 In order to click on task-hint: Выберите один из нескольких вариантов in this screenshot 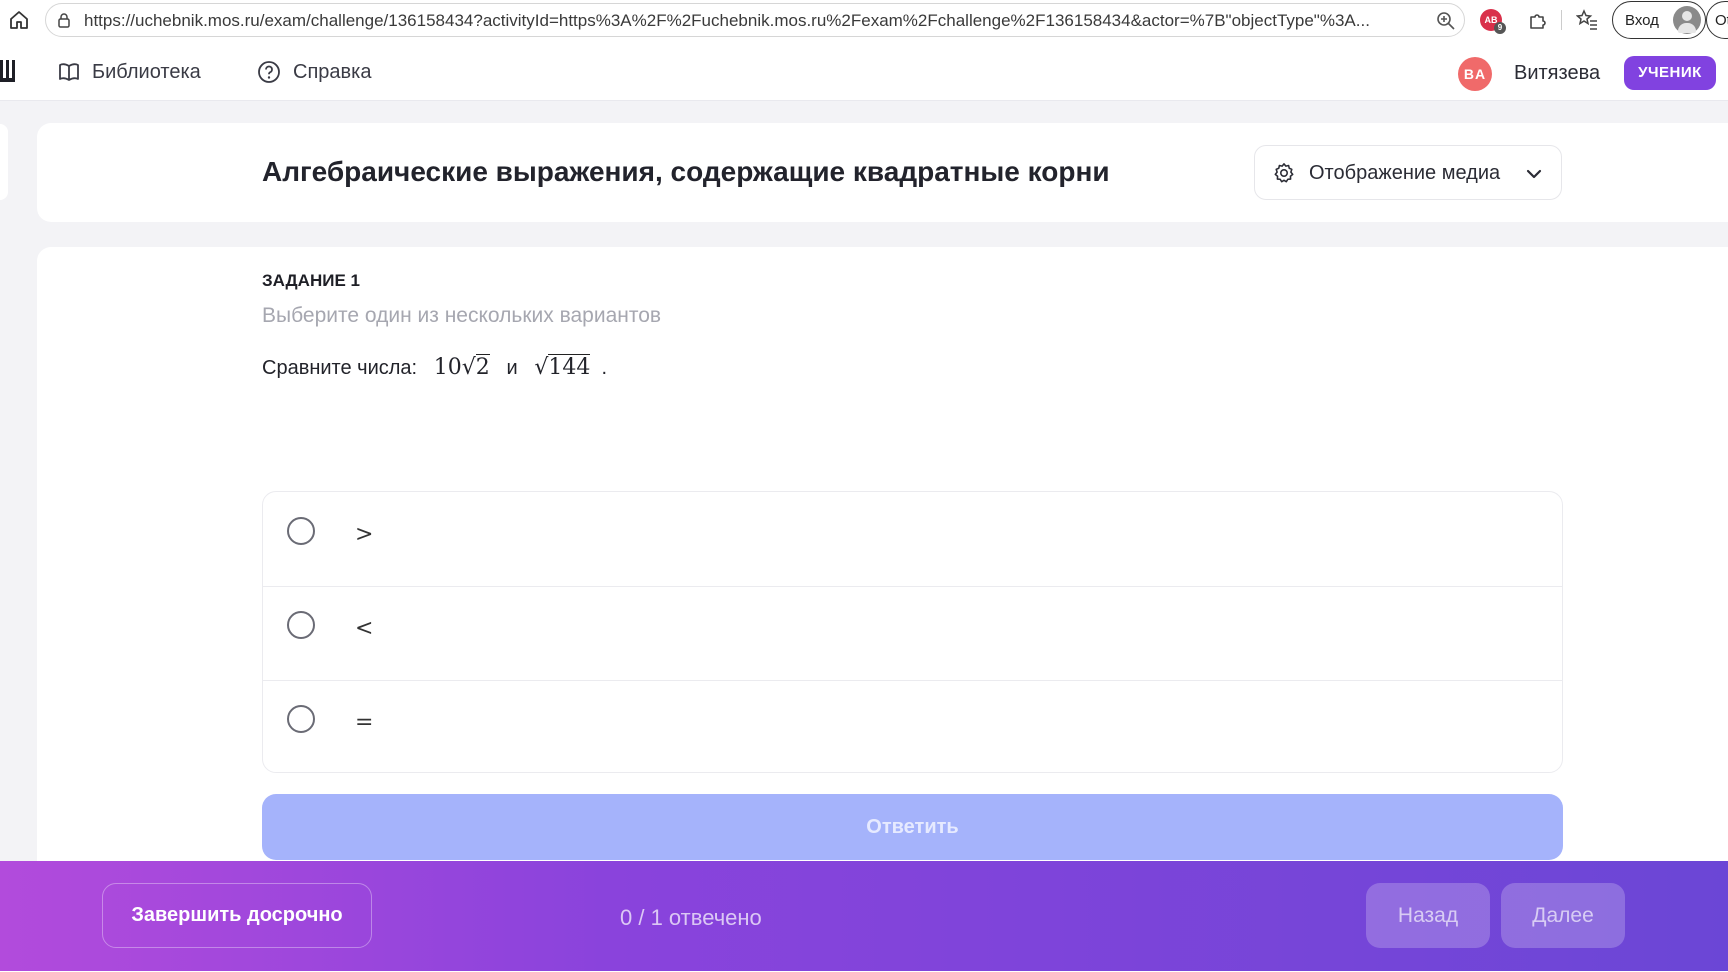, I will do `click(462, 315)`.